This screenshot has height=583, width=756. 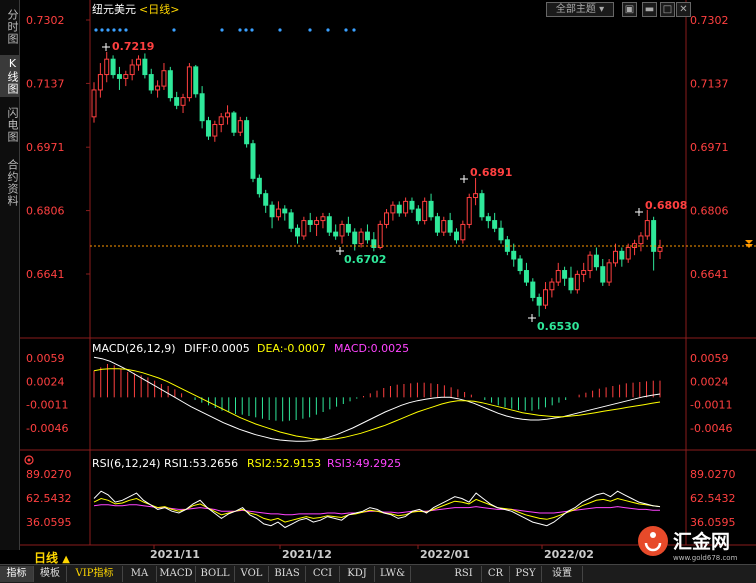 I want to click on tab-vip-indicators: VIP指标, so click(x=95, y=574).